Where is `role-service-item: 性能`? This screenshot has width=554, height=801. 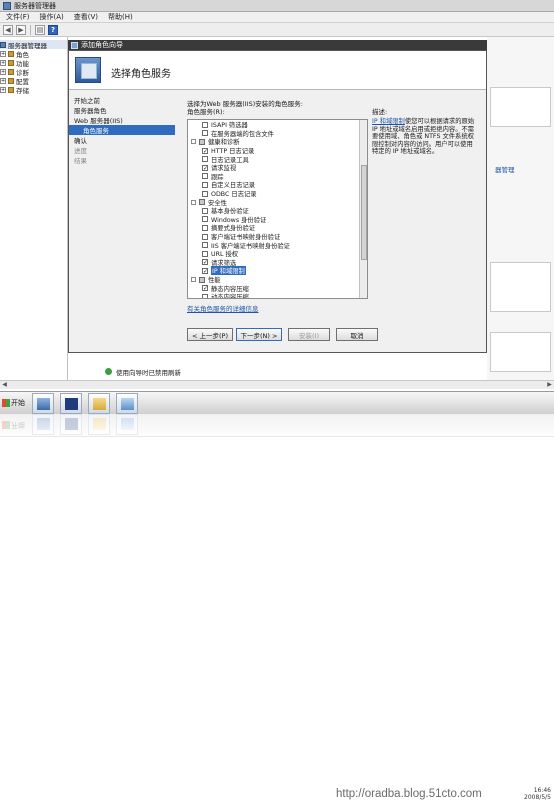 role-service-item: 性能 is located at coordinates (206, 279).